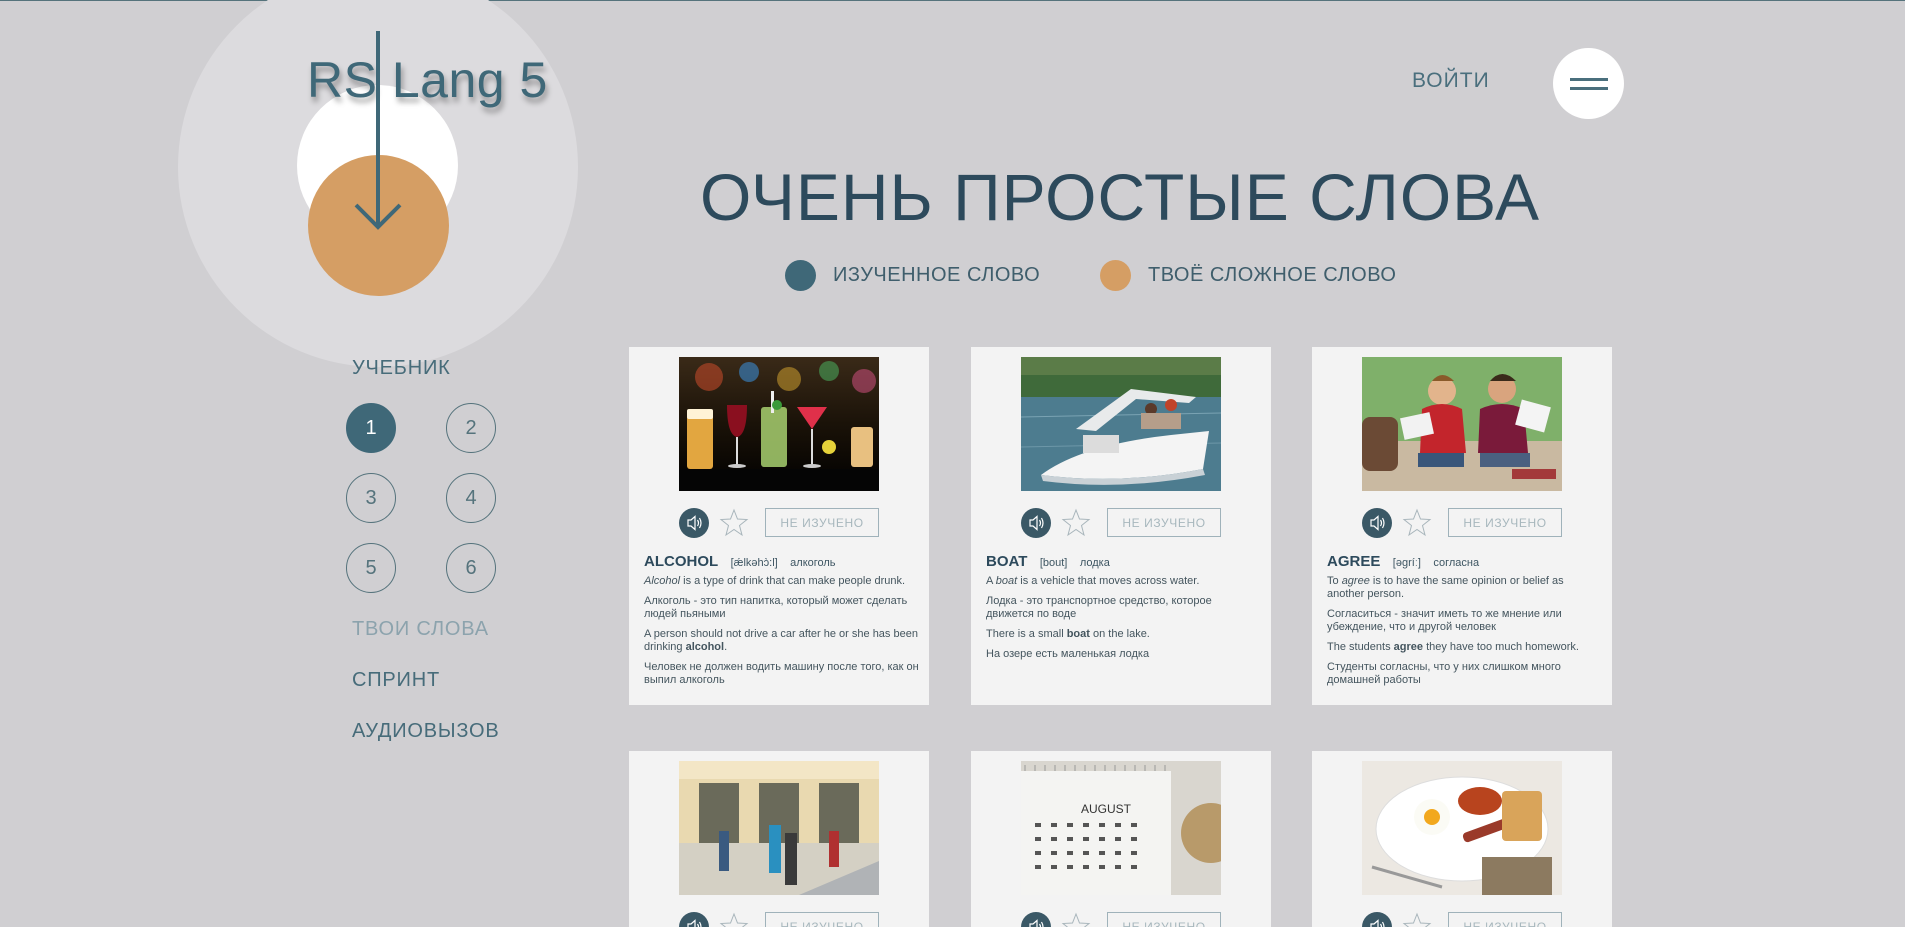  What do you see at coordinates (1106, 809) in the screenshot?
I see `calendar-month-text: AUGUST` at bounding box center [1106, 809].